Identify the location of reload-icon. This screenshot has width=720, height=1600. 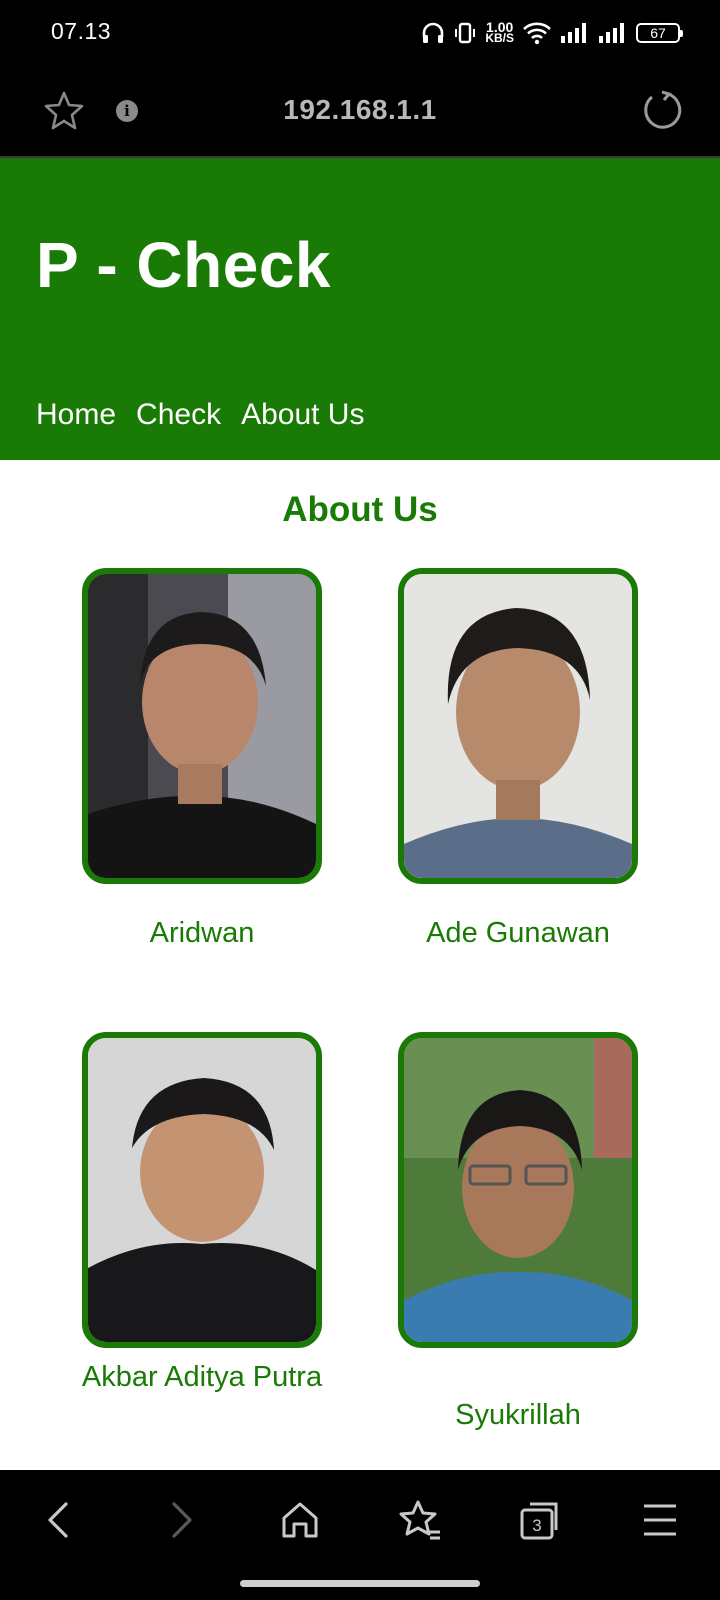
(662, 110).